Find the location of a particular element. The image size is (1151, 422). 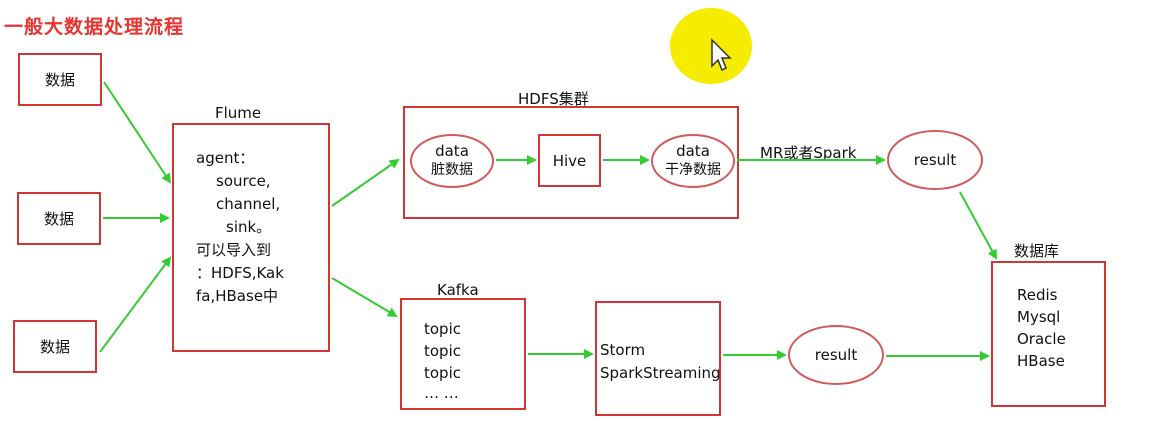

arrow-result-to-database is located at coordinates (978, 225).